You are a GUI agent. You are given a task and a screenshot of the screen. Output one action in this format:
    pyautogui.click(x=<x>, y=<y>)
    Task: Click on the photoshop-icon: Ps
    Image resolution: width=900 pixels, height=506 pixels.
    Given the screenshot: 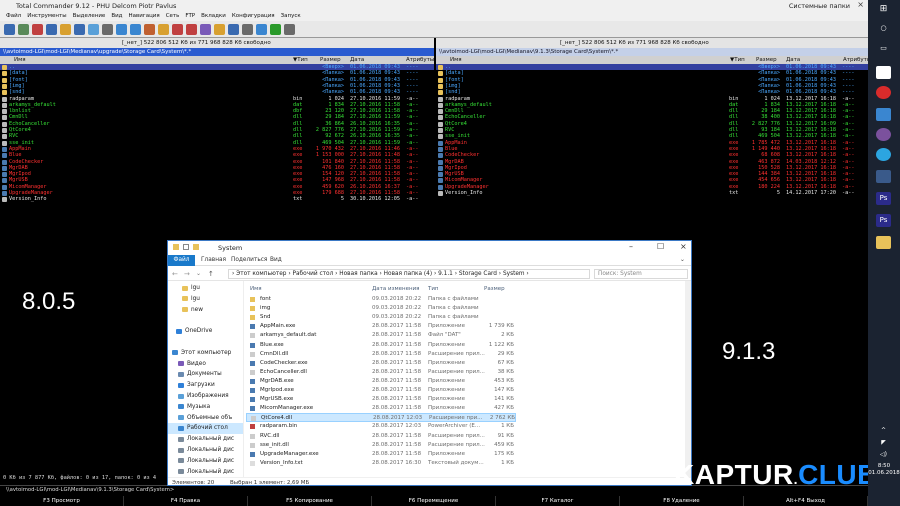 What is the action you would take?
    pyautogui.click(x=883, y=198)
    